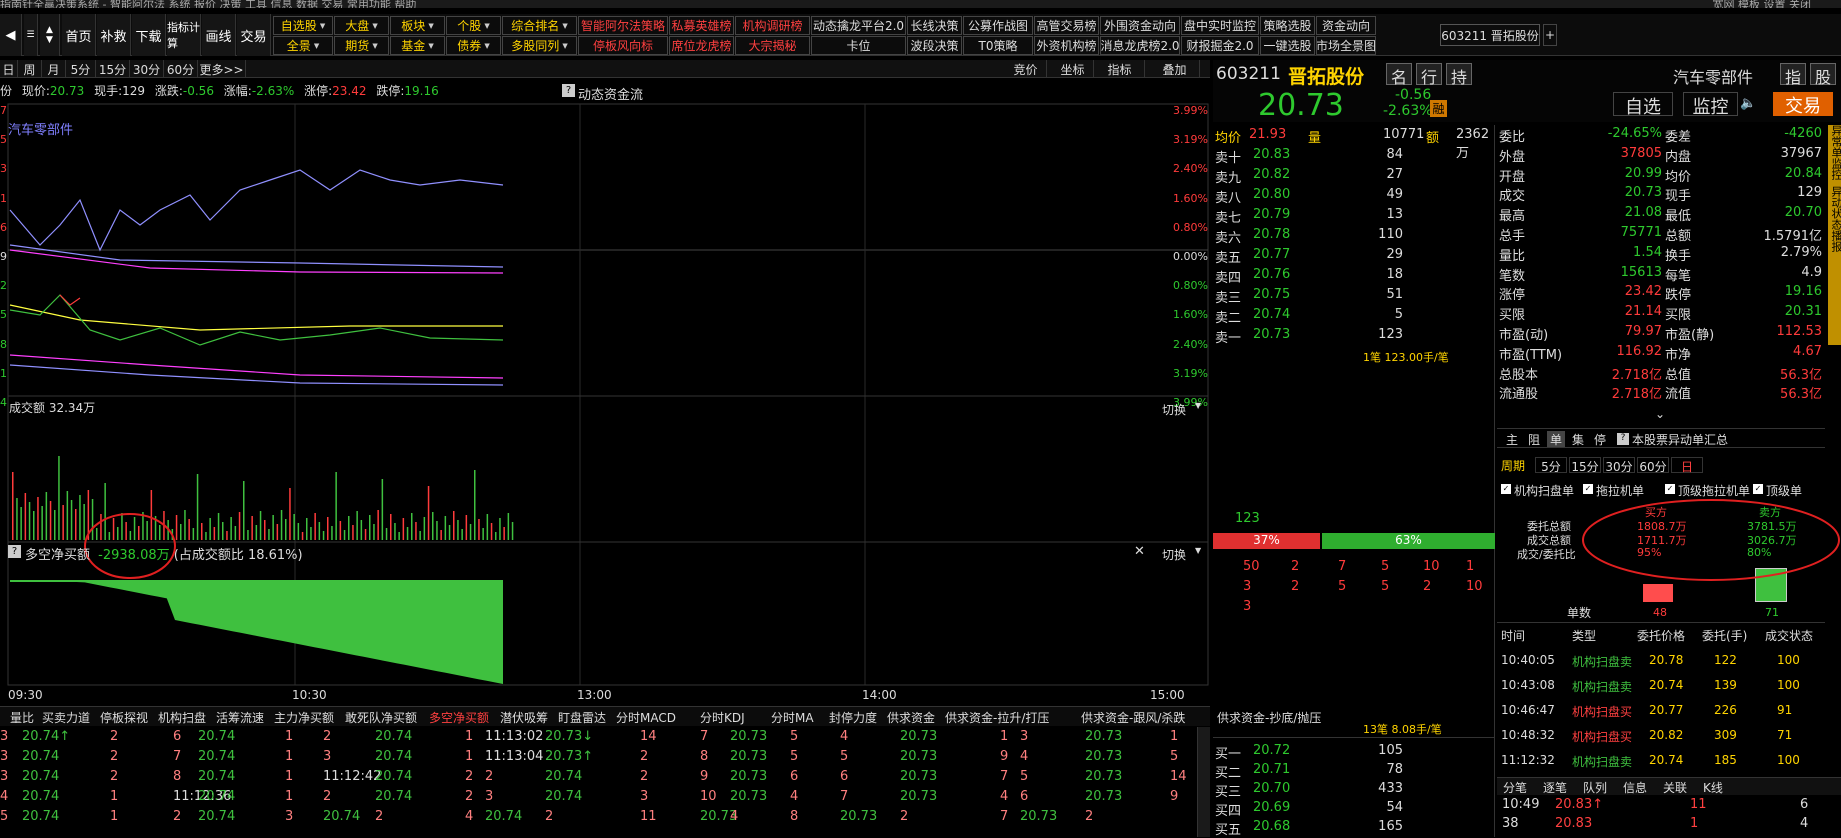 This screenshot has width=1841, height=838. Describe the element at coordinates (254, 35) in the screenshot. I see `nav-button-5: 交易` at that location.